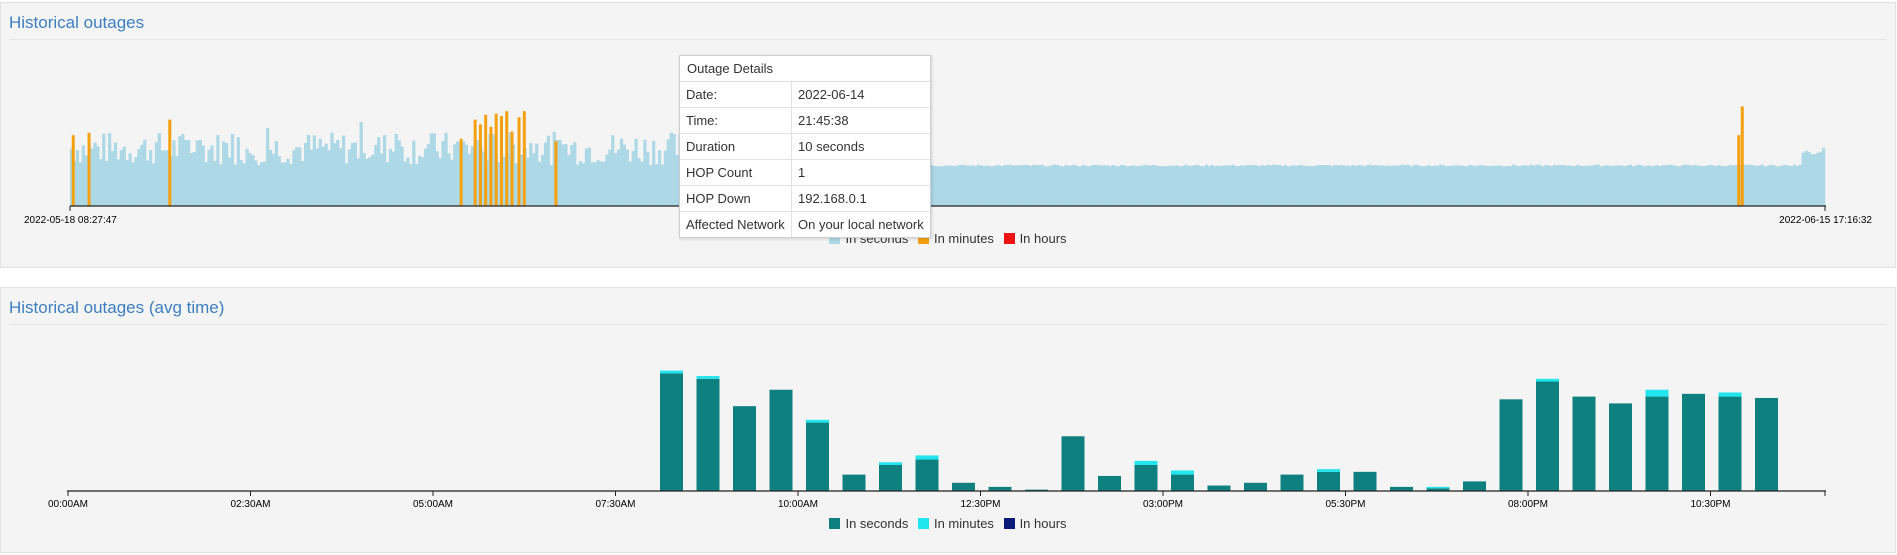 This screenshot has width=1897, height=555. I want to click on tooltip-header: Outage Details, so click(805, 69).